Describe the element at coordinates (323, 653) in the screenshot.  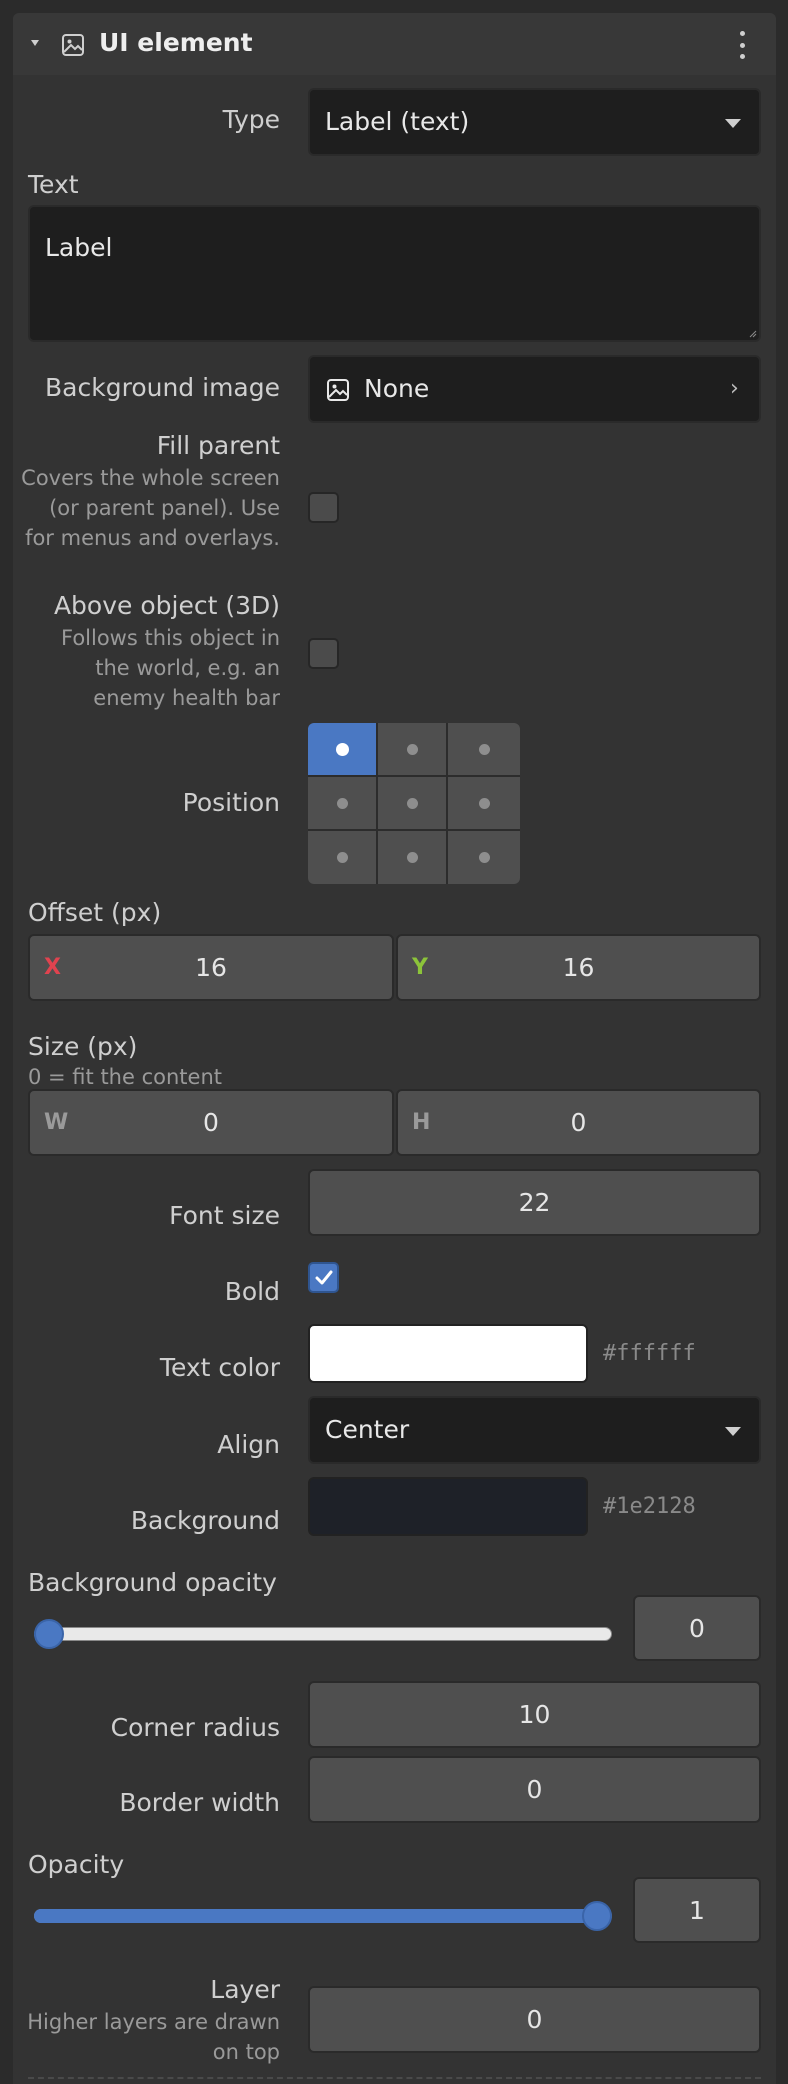
I see `above-object-checkbox` at that location.